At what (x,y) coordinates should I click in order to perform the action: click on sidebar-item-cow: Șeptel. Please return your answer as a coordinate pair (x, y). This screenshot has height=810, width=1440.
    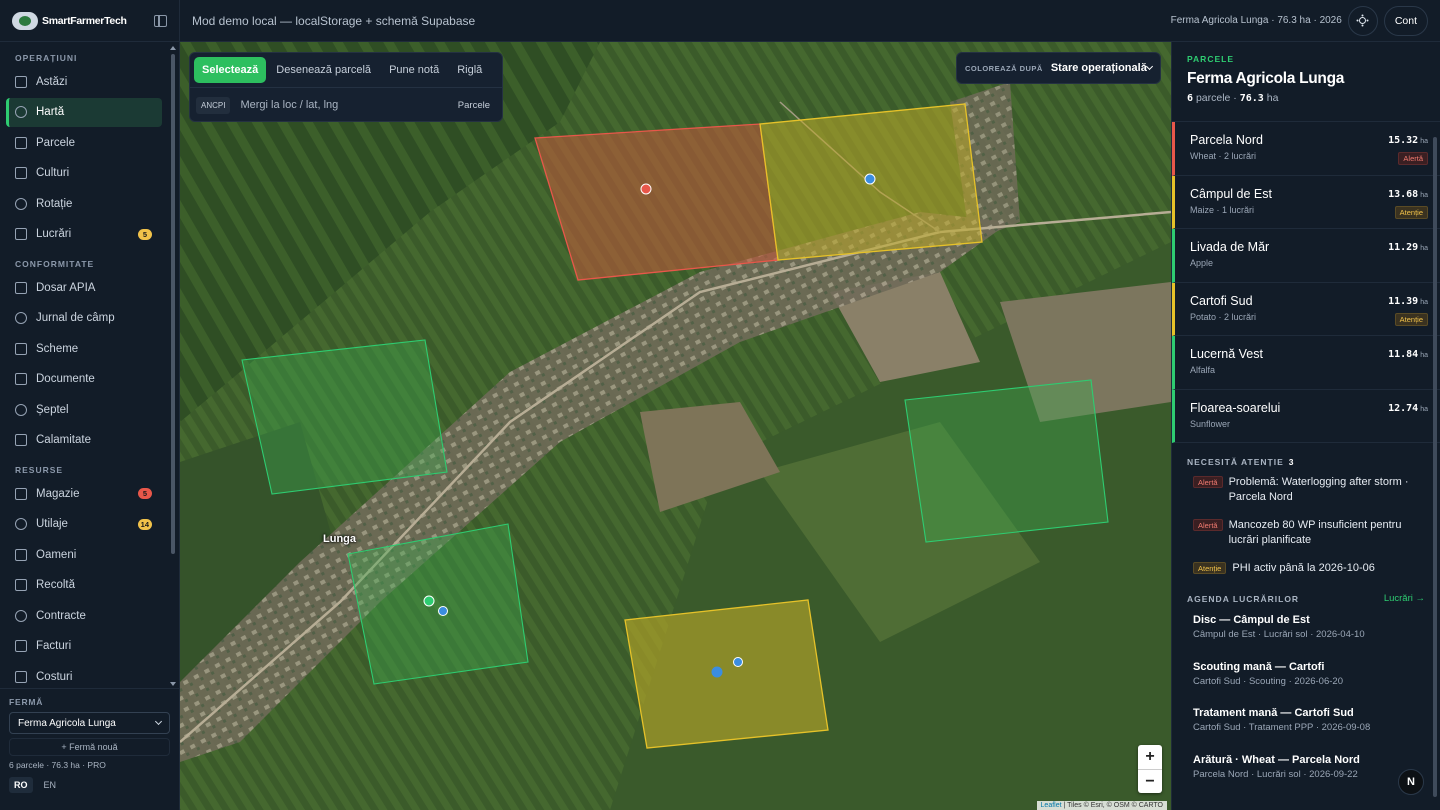
    Looking at the image, I should click on (84, 410).